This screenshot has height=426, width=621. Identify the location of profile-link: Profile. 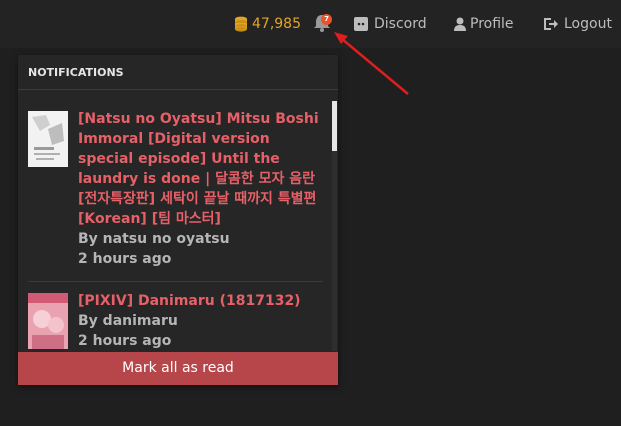
(484, 24).